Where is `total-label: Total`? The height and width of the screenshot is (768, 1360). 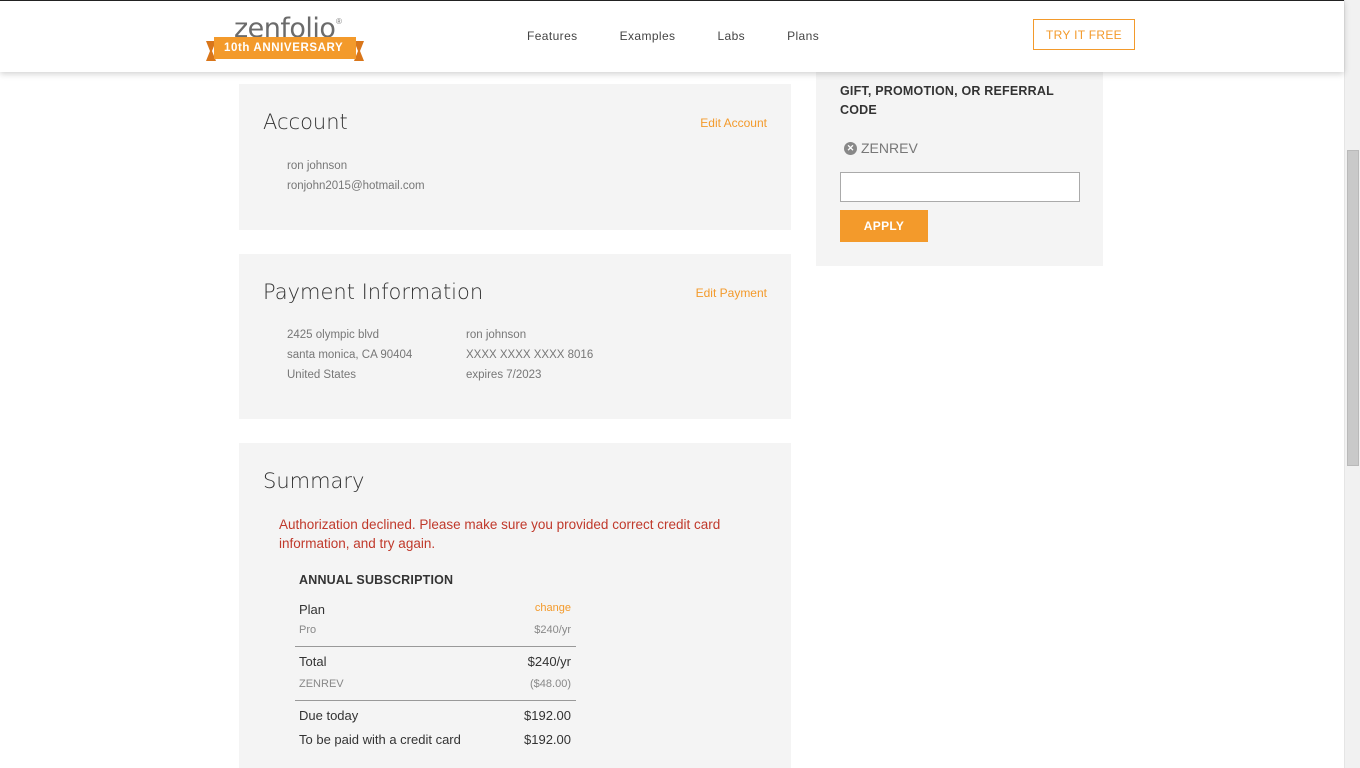 total-label: Total is located at coordinates (313, 661).